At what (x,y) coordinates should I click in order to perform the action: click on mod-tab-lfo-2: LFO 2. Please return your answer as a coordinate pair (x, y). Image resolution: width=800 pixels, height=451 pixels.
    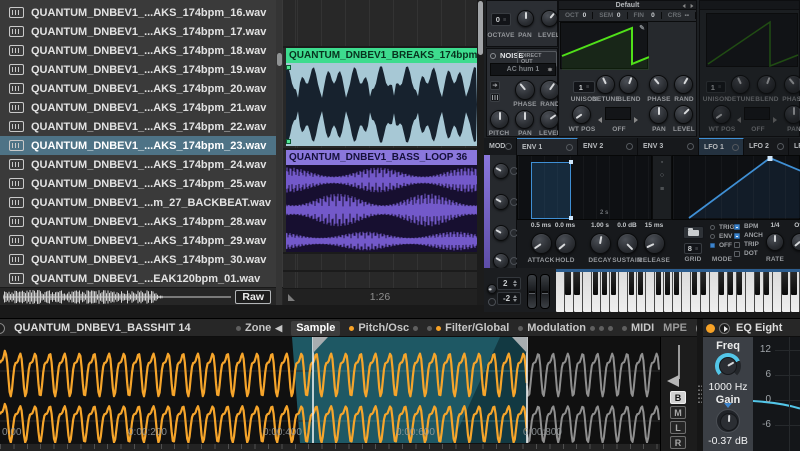
    Looking at the image, I should click on (766, 146).